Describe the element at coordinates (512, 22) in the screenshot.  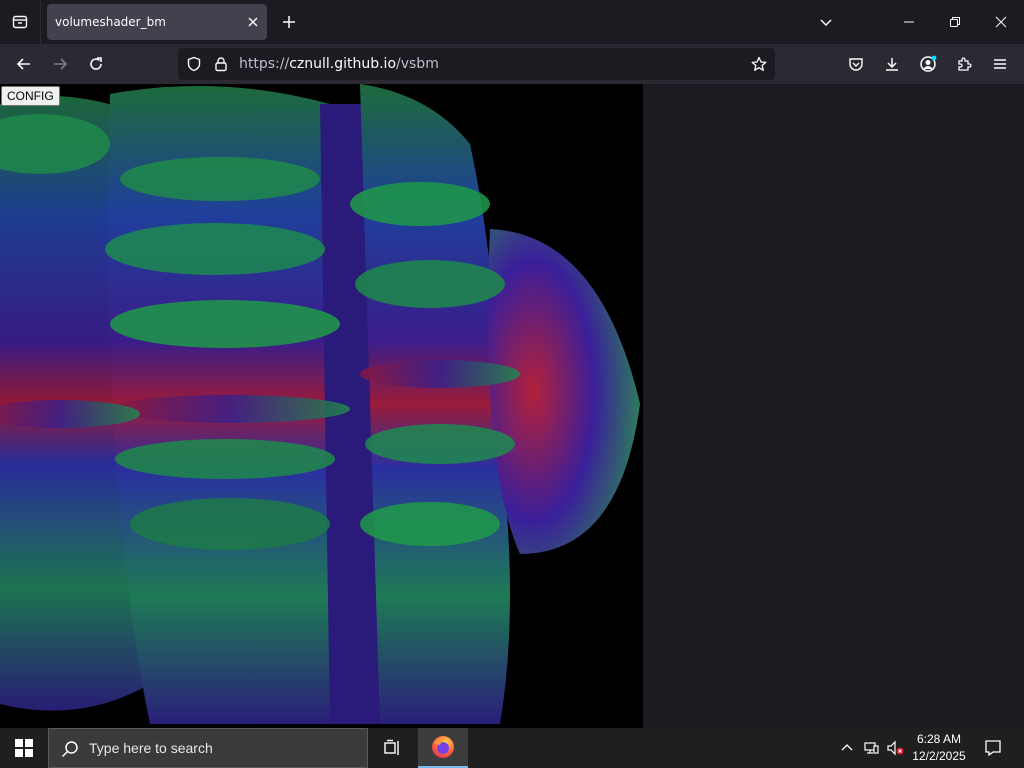
I see `tab-strip: volumeshader_bm` at that location.